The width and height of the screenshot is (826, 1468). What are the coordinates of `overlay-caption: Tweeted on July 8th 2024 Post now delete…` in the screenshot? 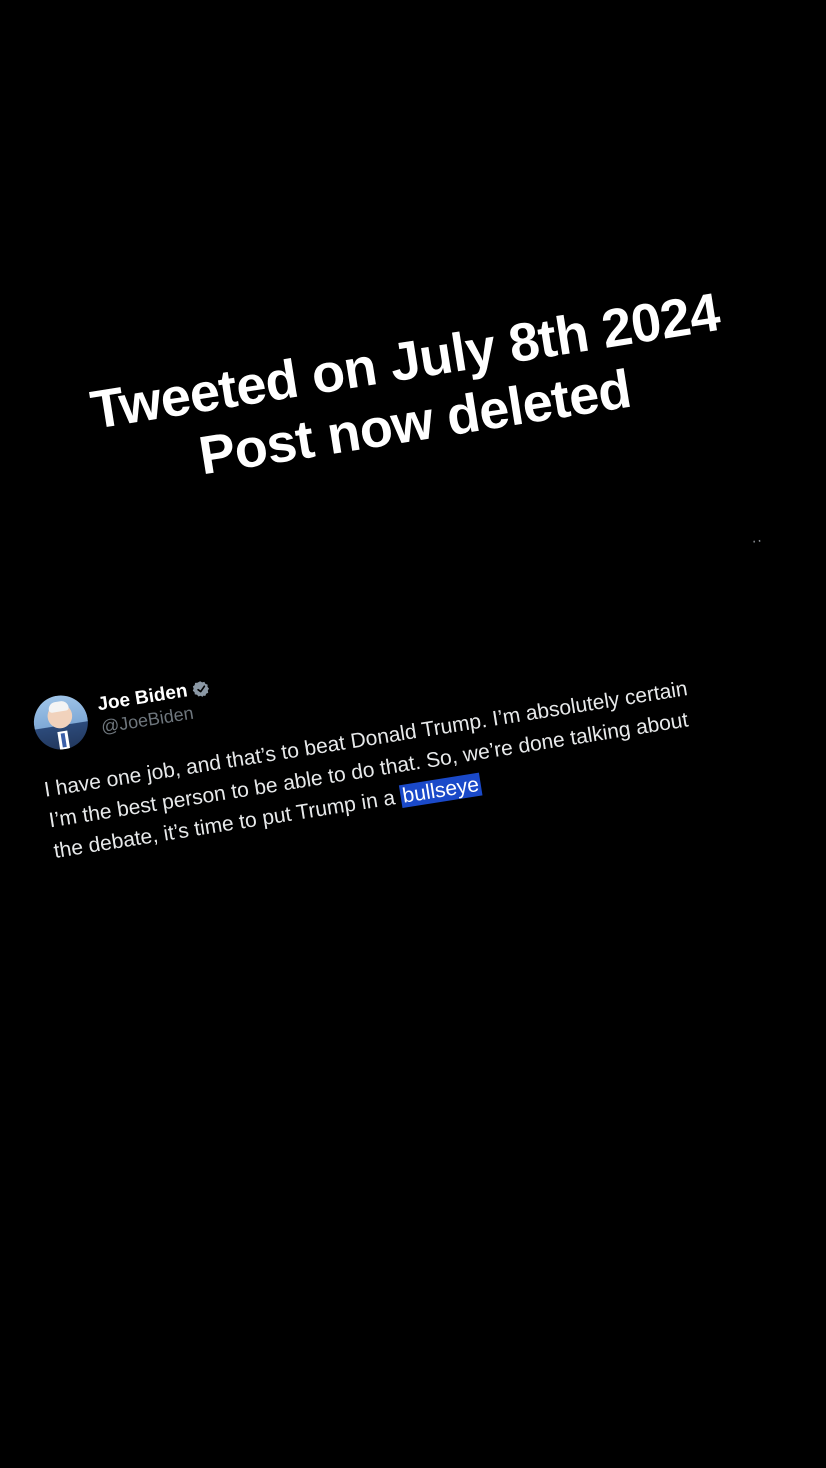 It's located at (410, 392).